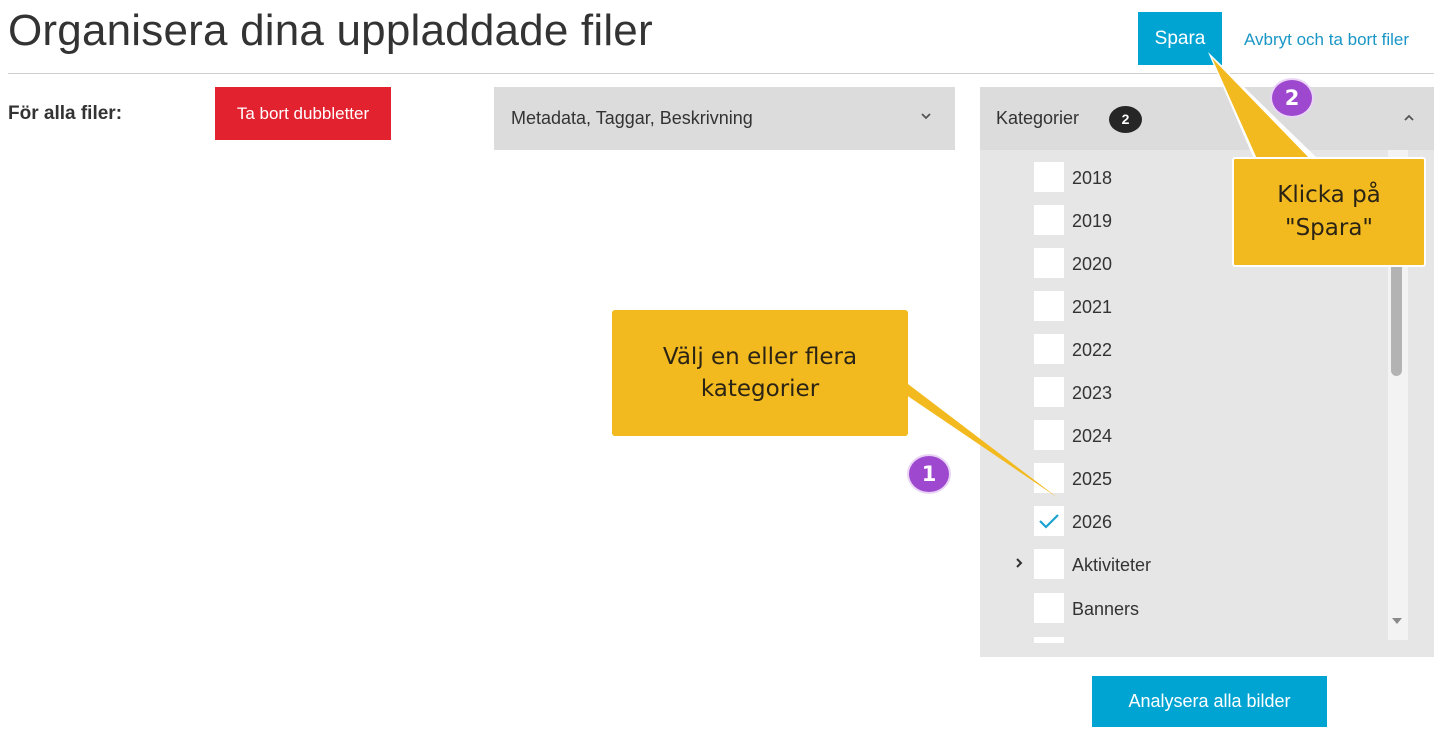 The height and width of the screenshot is (731, 1434). I want to click on cancel-and-delete-link: Avbryt och ta bort filer, so click(1326, 40).